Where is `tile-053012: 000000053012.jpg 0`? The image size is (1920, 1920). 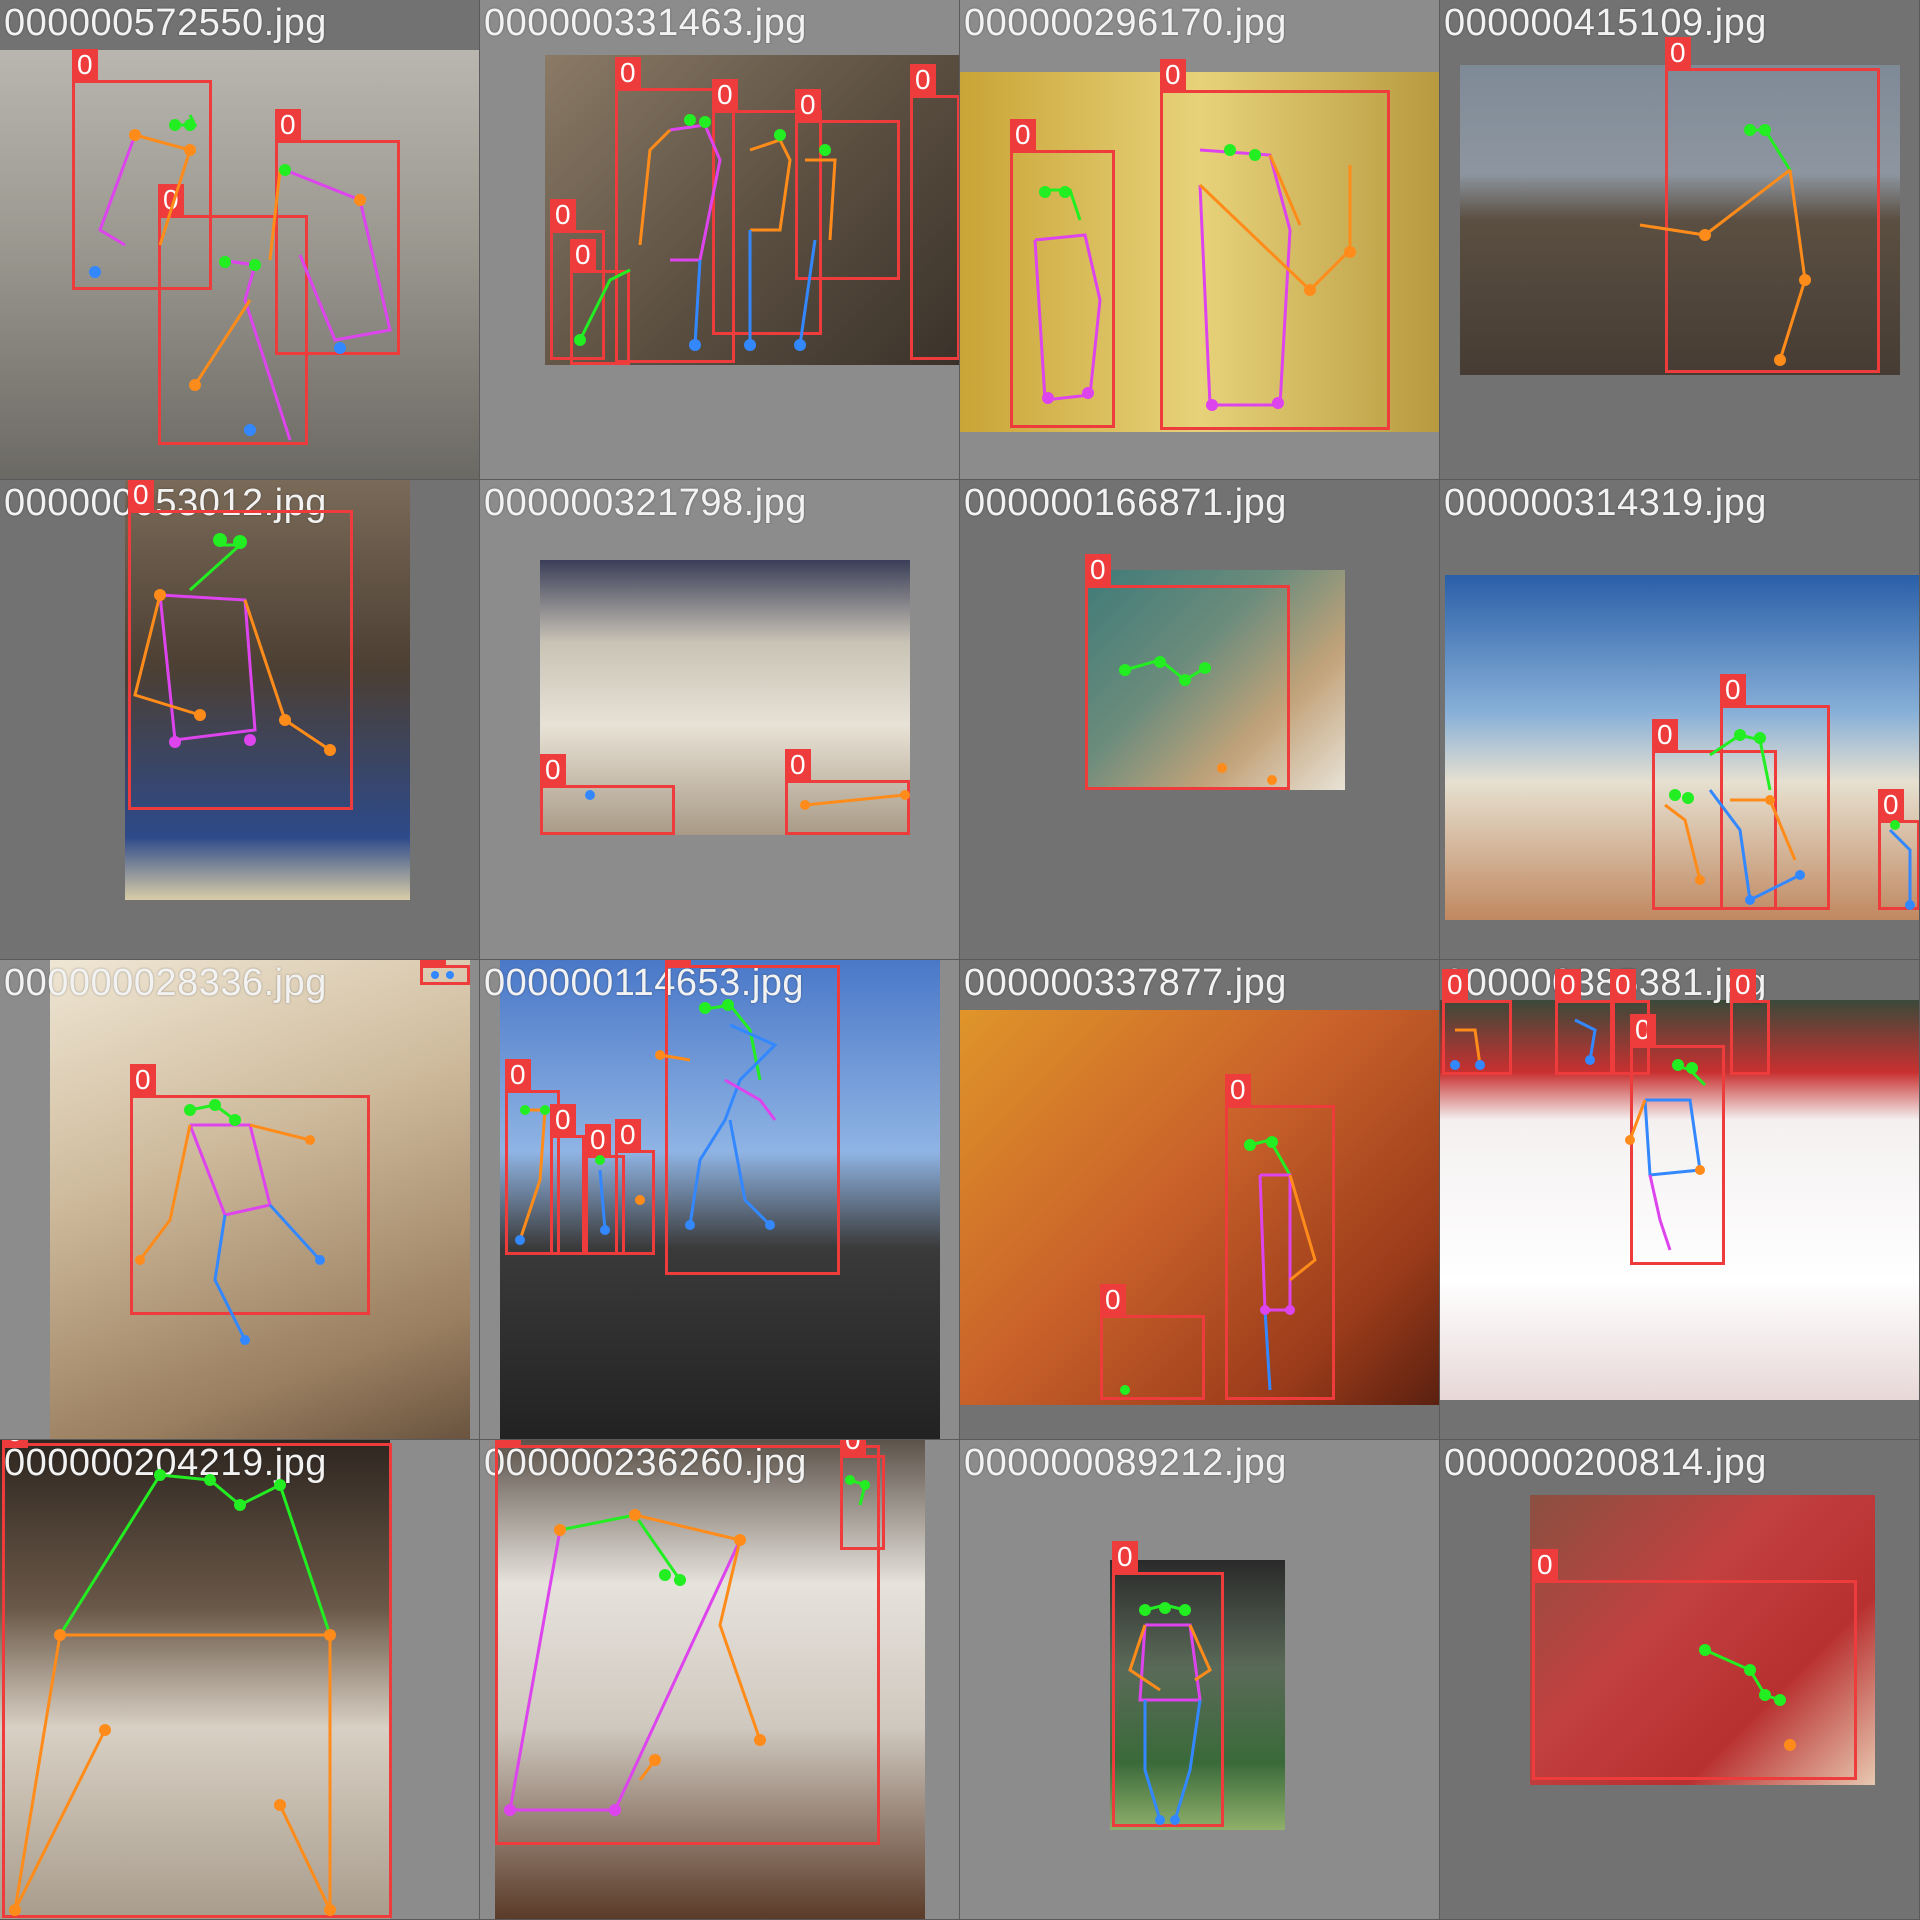 tile-053012: 000000053012.jpg 0 is located at coordinates (240, 720).